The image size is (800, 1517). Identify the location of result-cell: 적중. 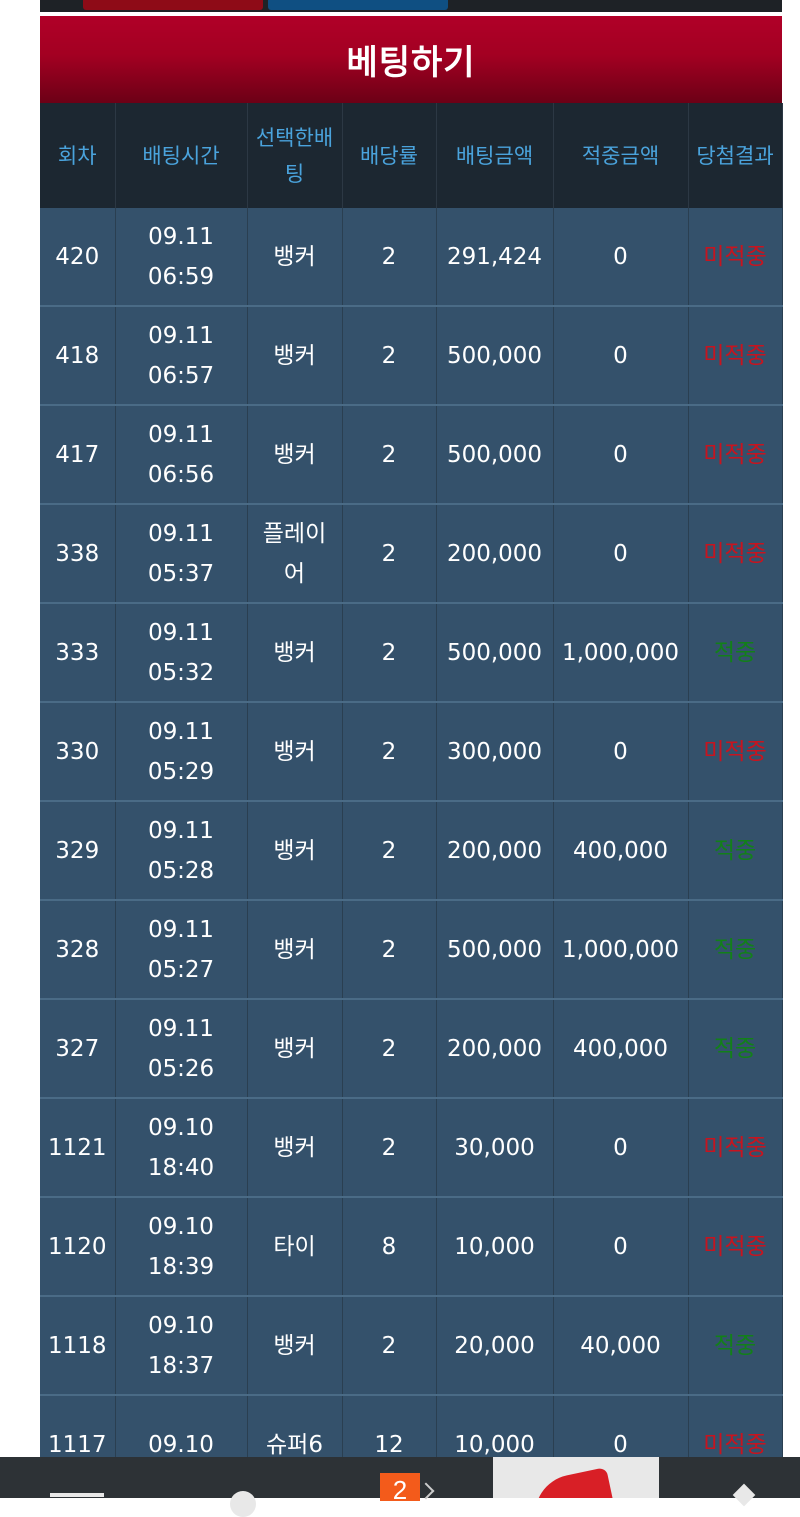
(735, 653).